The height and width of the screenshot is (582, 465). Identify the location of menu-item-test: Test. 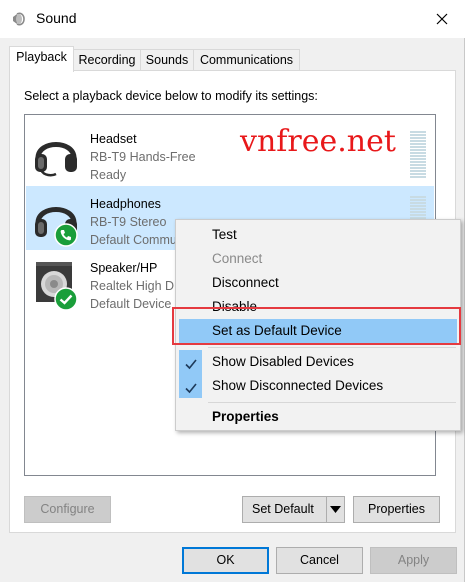
(318, 235).